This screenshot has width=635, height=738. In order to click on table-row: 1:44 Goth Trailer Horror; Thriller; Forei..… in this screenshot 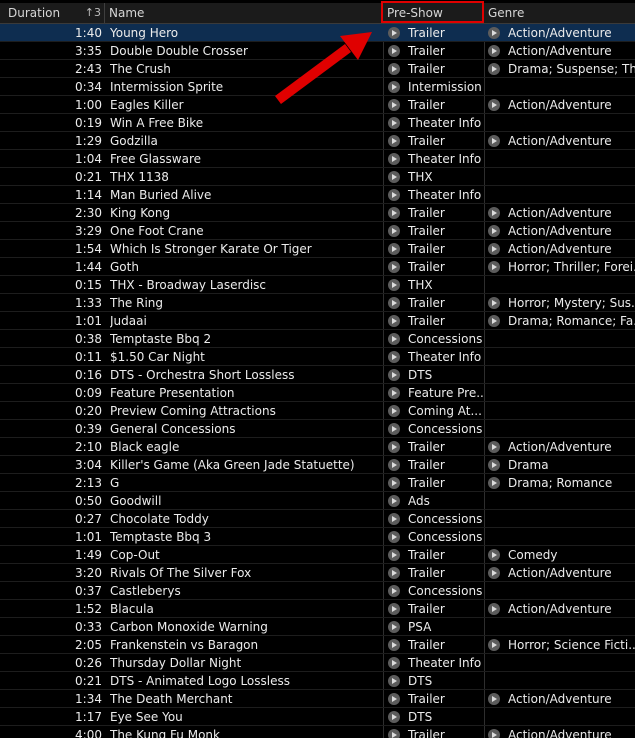, I will do `click(317, 267)`.